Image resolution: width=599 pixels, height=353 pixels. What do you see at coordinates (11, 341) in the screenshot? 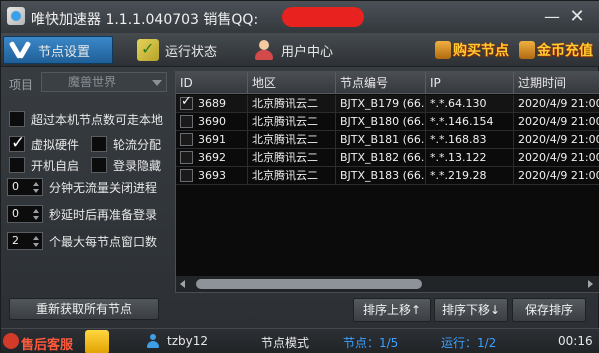
I see `customer-service-icon` at bounding box center [11, 341].